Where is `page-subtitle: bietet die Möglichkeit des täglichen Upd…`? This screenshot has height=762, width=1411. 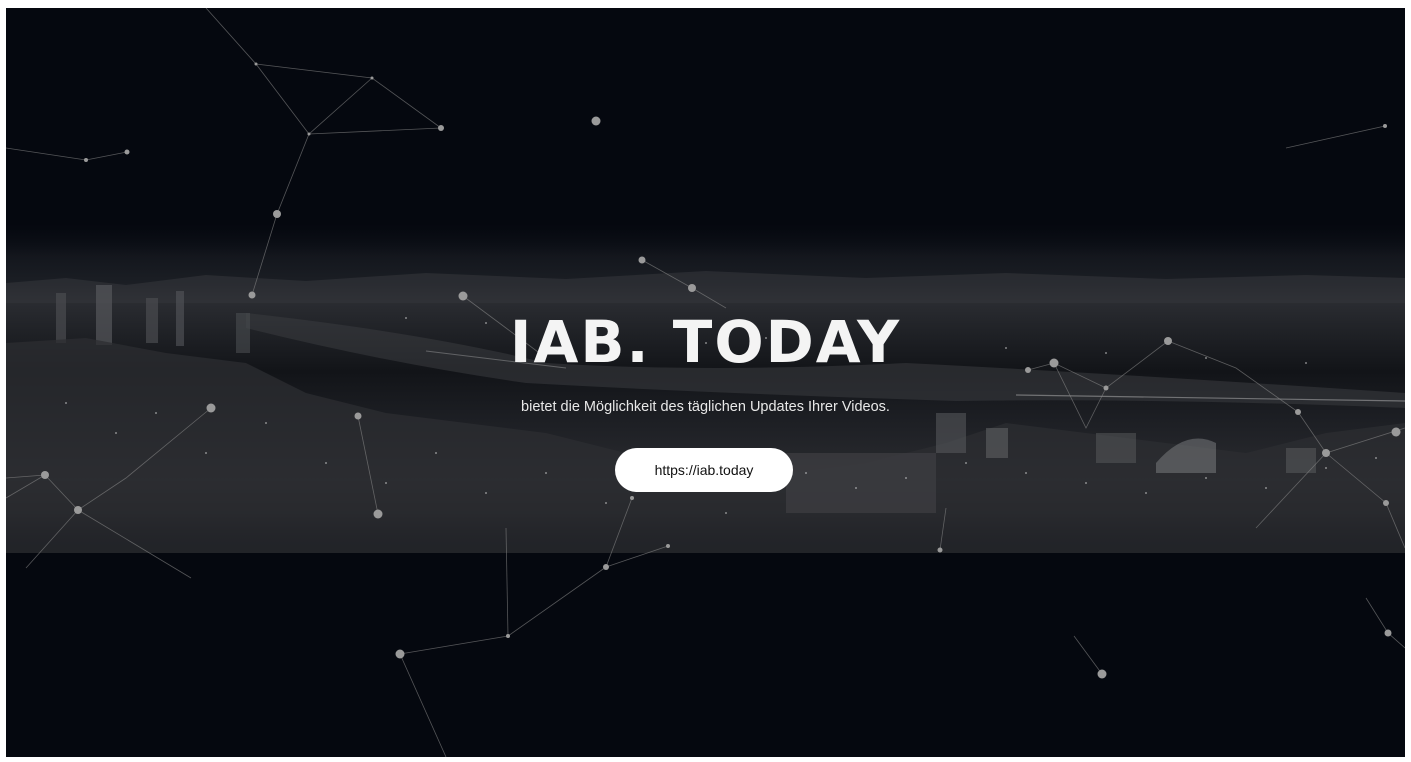
page-subtitle: bietet die Möglichkeit des täglichen Upd… is located at coordinates (705, 407).